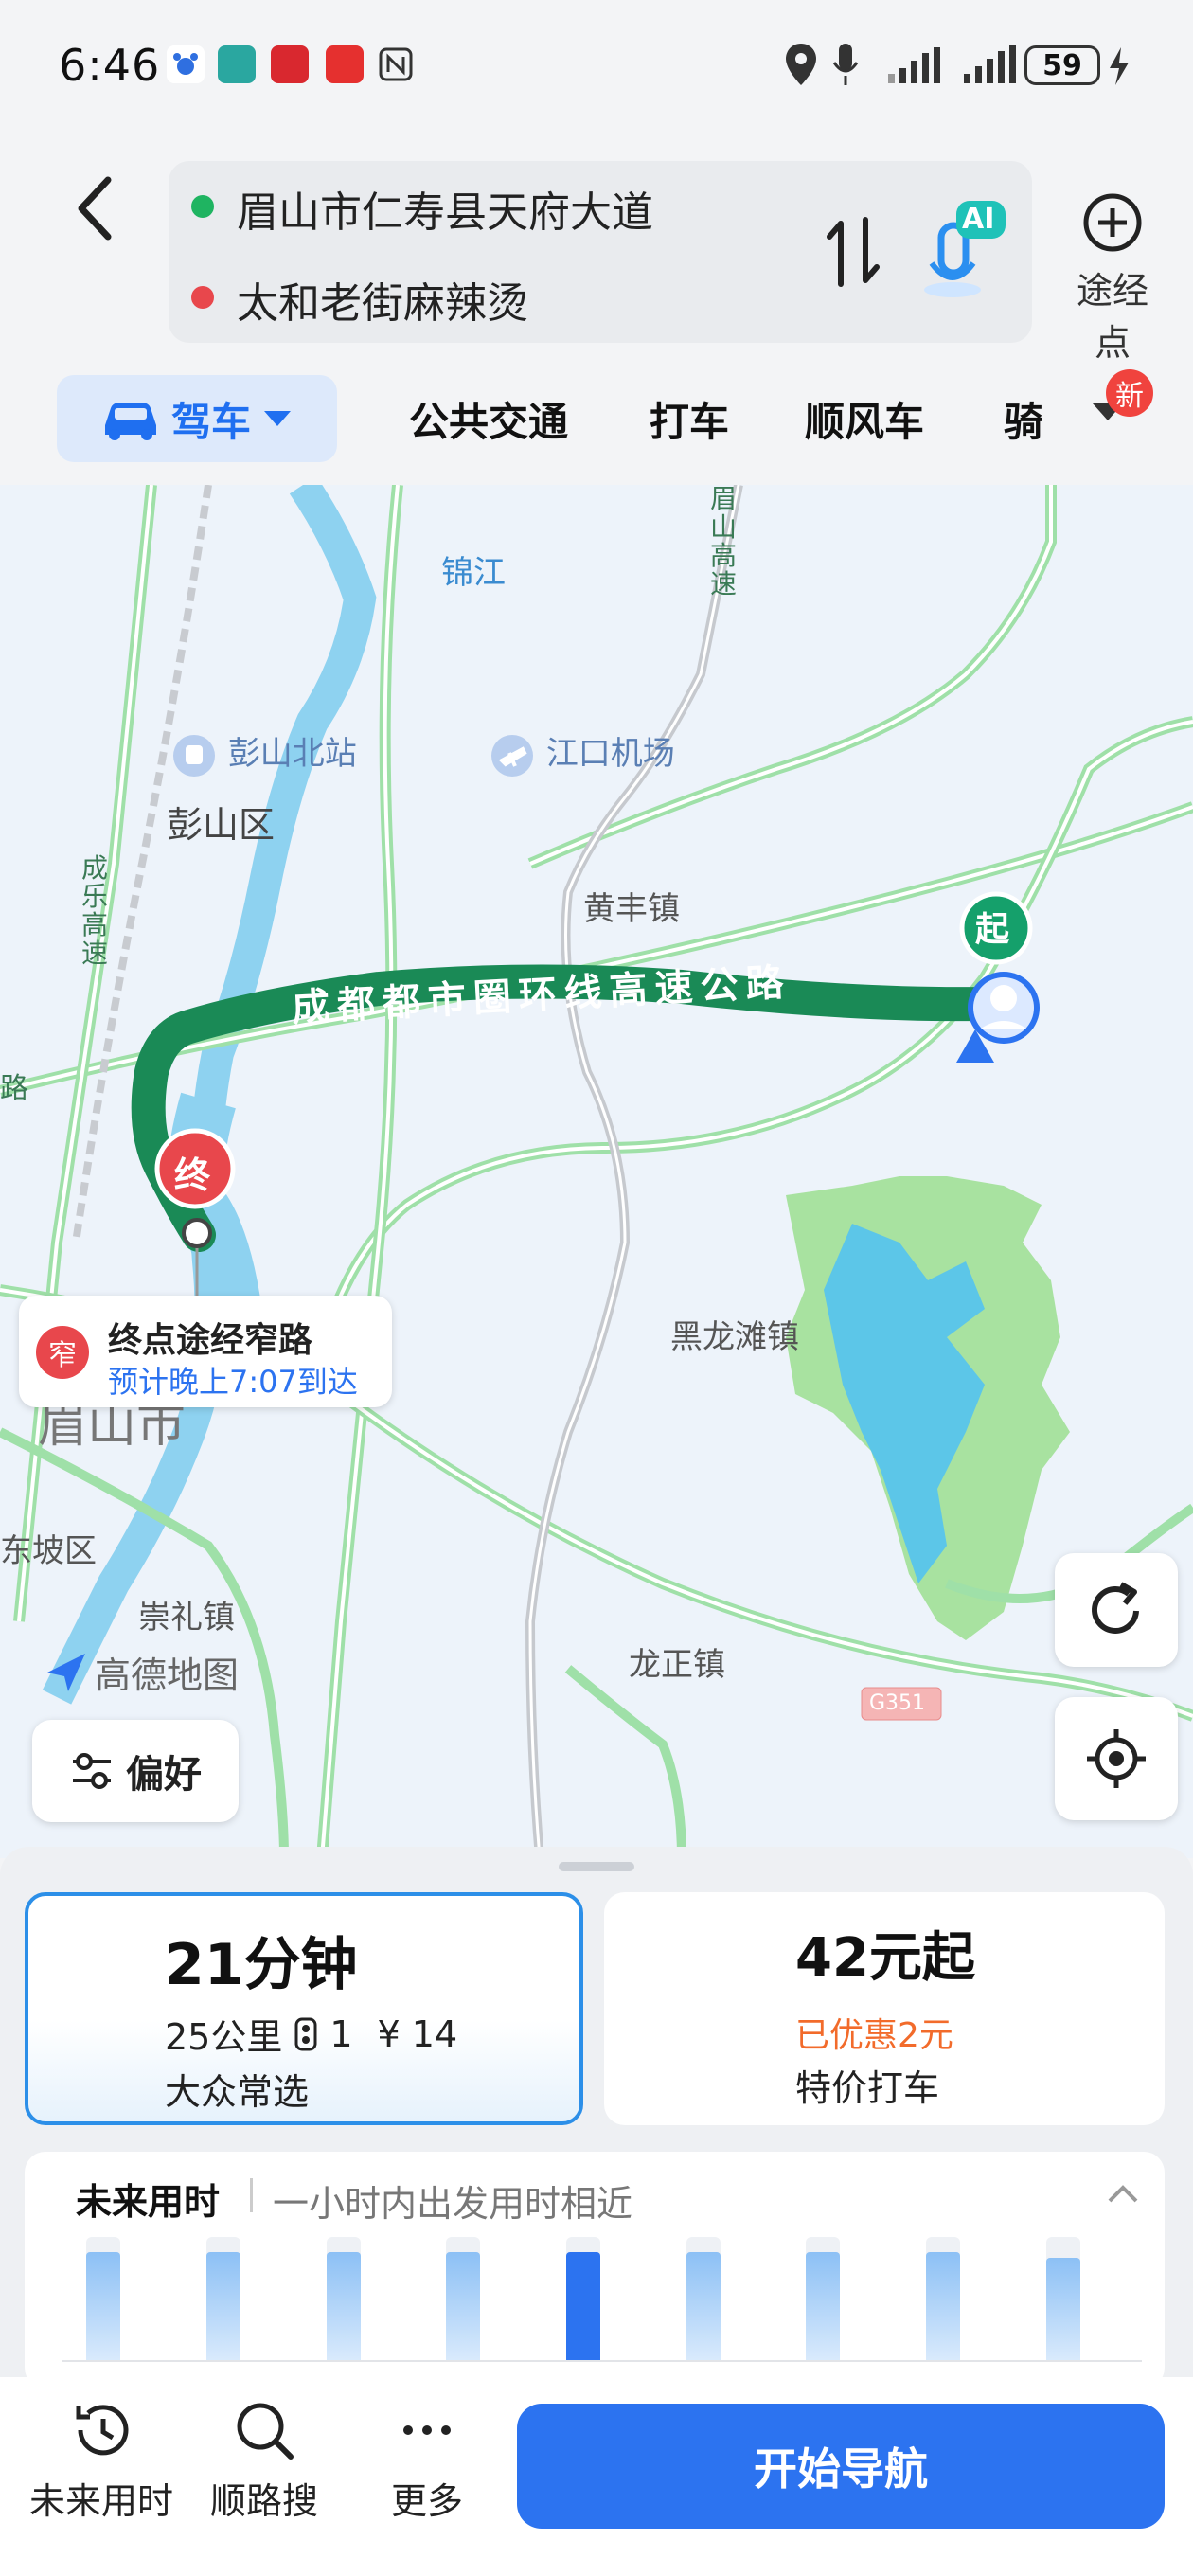 This screenshot has width=1193, height=2576. I want to click on add-waypoint-button: 途经点, so click(1112, 277).